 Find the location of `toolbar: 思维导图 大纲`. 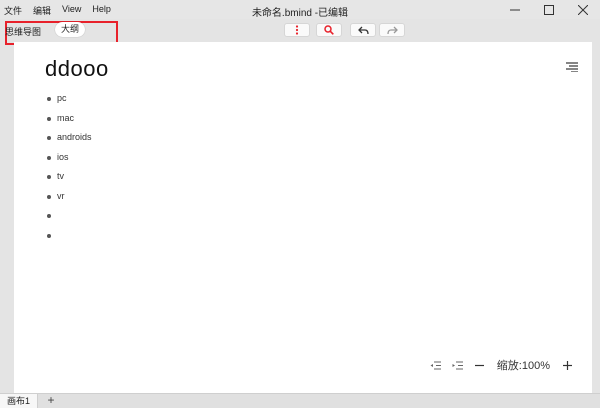

toolbar: 思维导图 大纲 is located at coordinates (300, 32).